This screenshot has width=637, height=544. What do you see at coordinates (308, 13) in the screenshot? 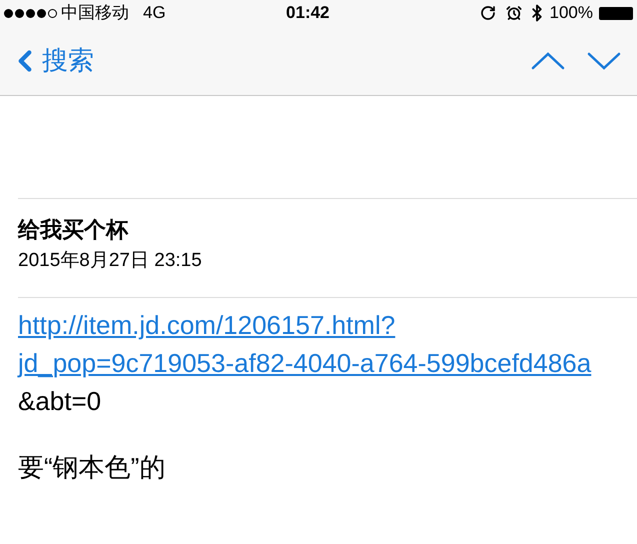
I see `status-time: 01:42` at bounding box center [308, 13].